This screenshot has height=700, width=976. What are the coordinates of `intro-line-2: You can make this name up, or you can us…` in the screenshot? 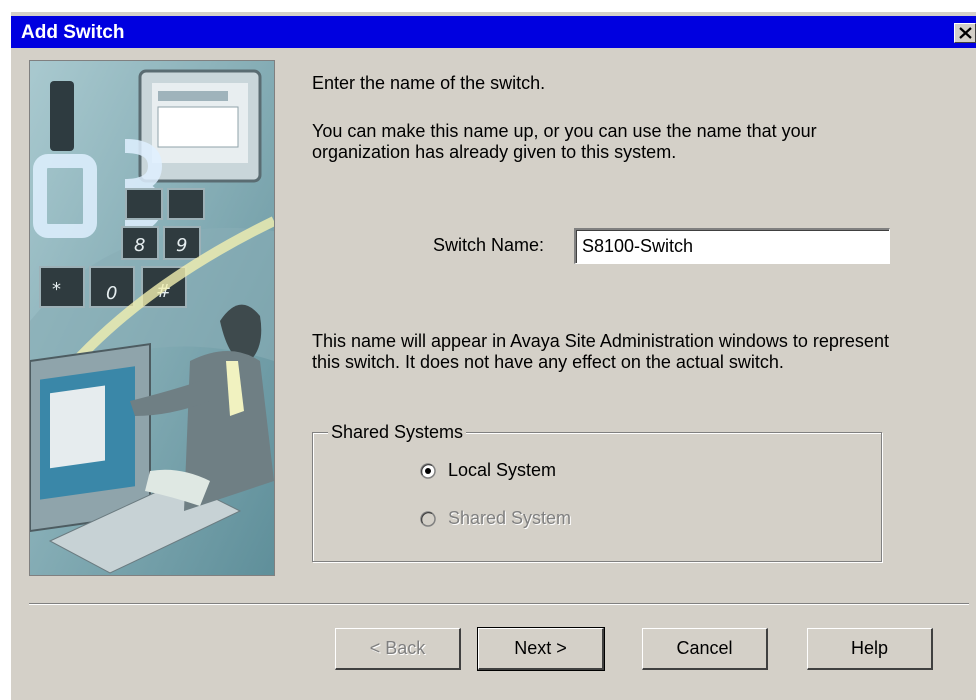 It's located at (564, 141).